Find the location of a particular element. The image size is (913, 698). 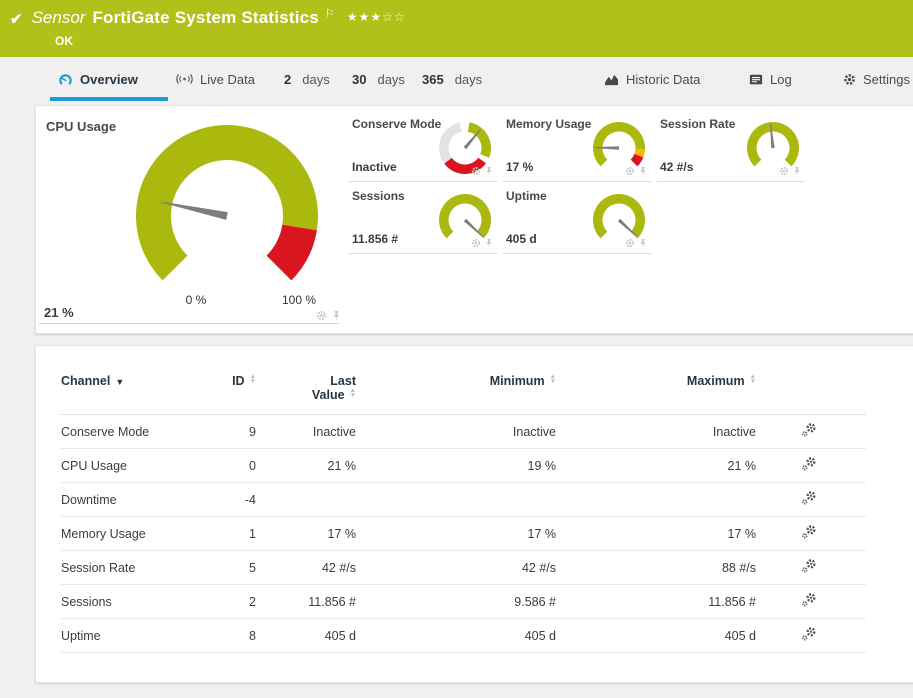

column-header-id: ID ▲ ▼ is located at coordinates (241, 390).